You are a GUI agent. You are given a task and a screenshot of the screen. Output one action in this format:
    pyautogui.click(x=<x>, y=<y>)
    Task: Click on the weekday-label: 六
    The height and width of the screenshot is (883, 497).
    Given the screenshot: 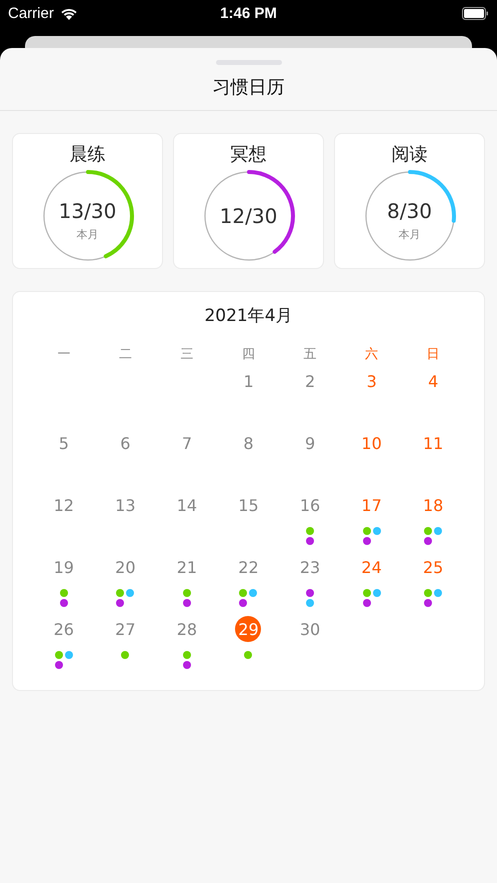 What is the action you would take?
    pyautogui.click(x=372, y=355)
    